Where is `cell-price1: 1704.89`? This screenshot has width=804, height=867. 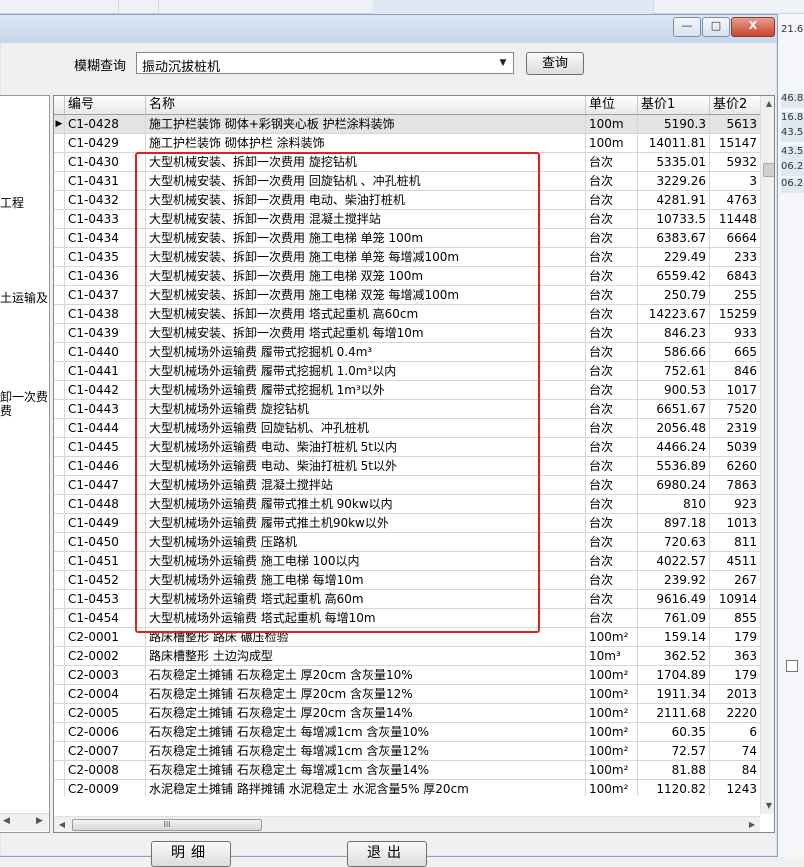
cell-price1: 1704.89 is located at coordinates (674, 675).